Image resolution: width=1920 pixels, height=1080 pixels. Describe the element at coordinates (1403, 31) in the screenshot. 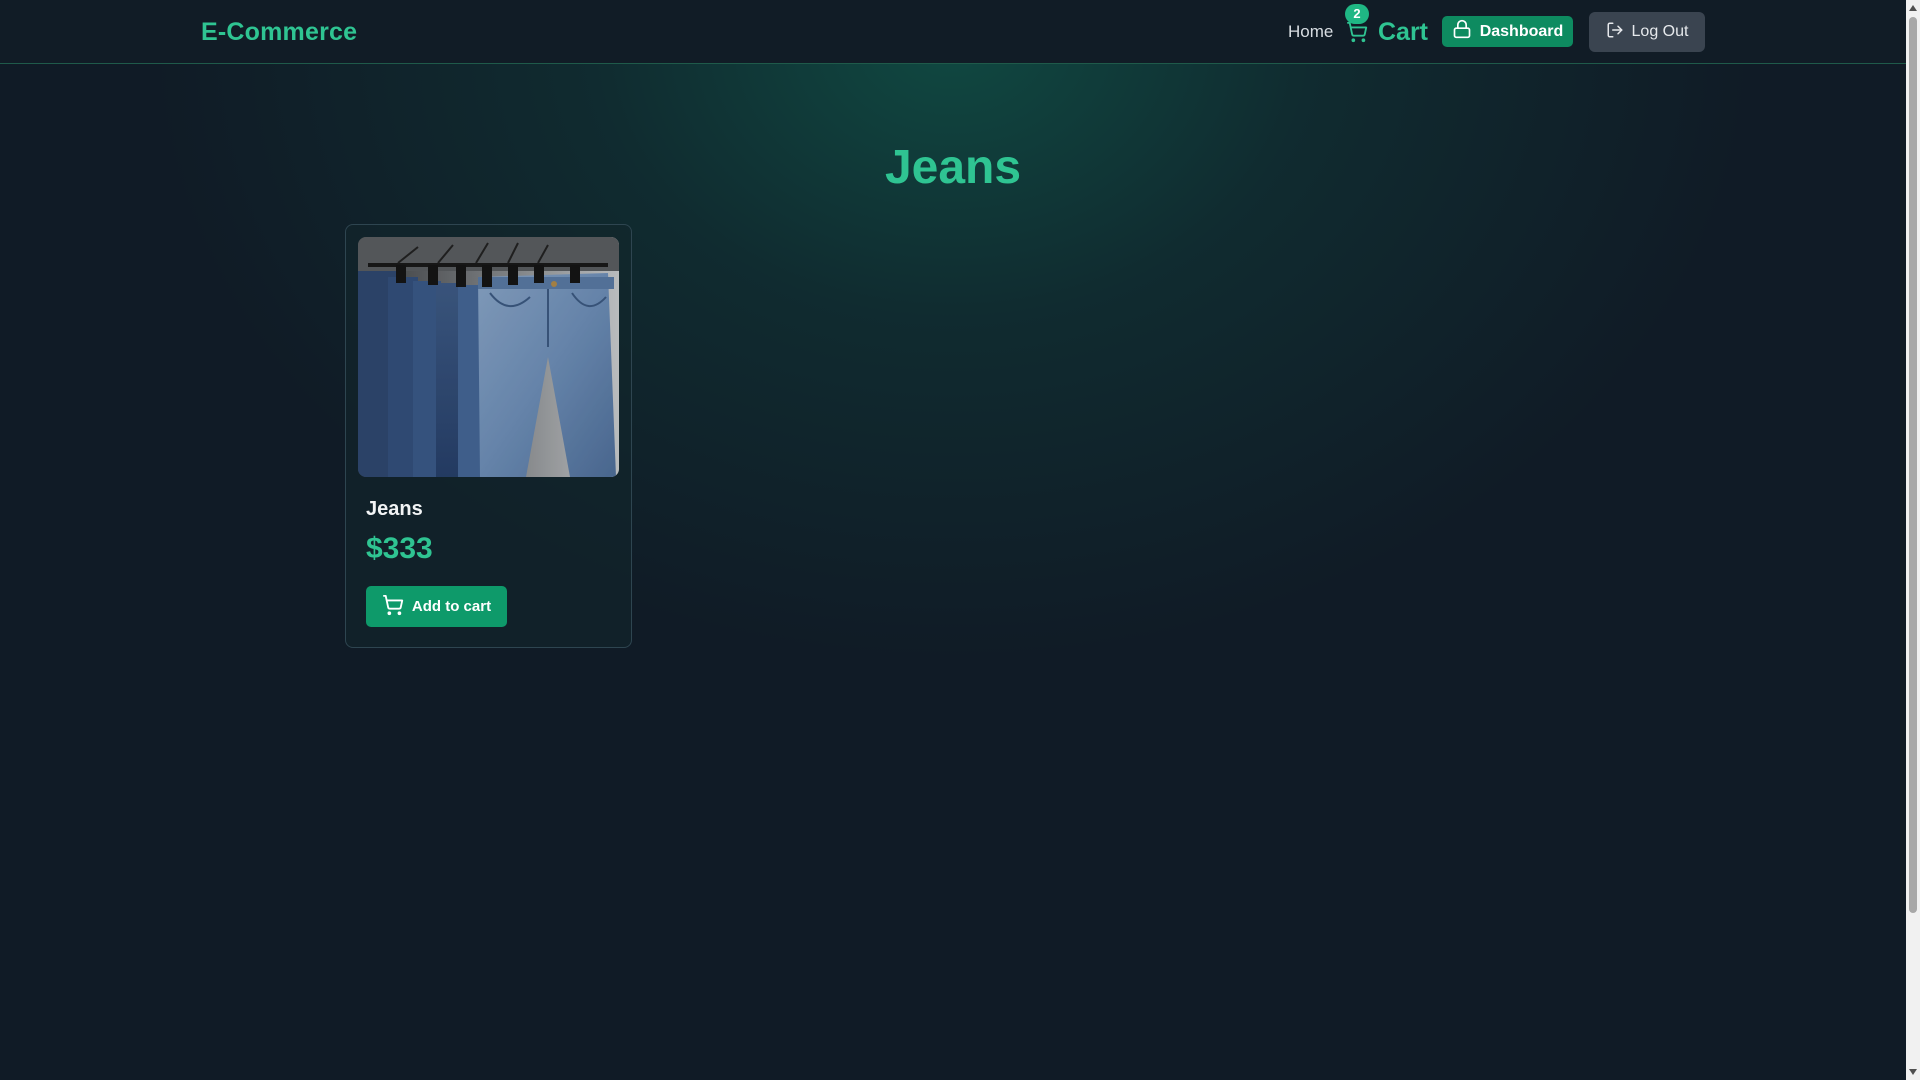

I see `cart-label: Cart` at that location.